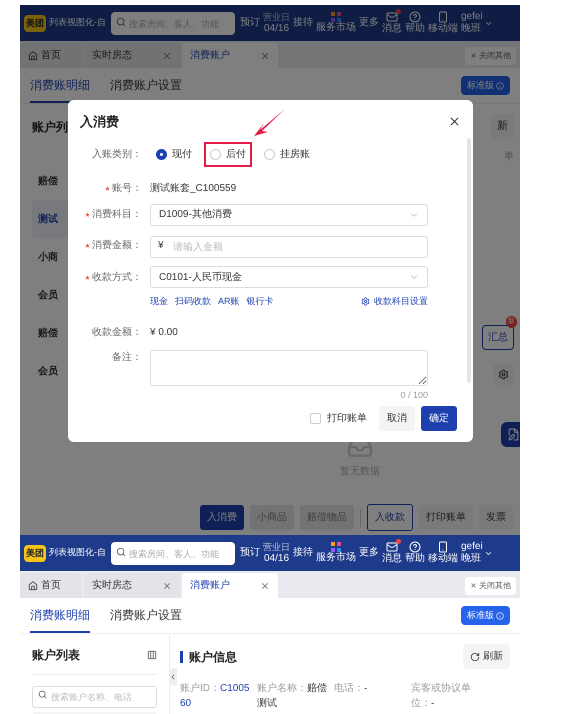  What do you see at coordinates (117, 215) in the screenshot?
I see `field-label: 消费科目：` at bounding box center [117, 215].